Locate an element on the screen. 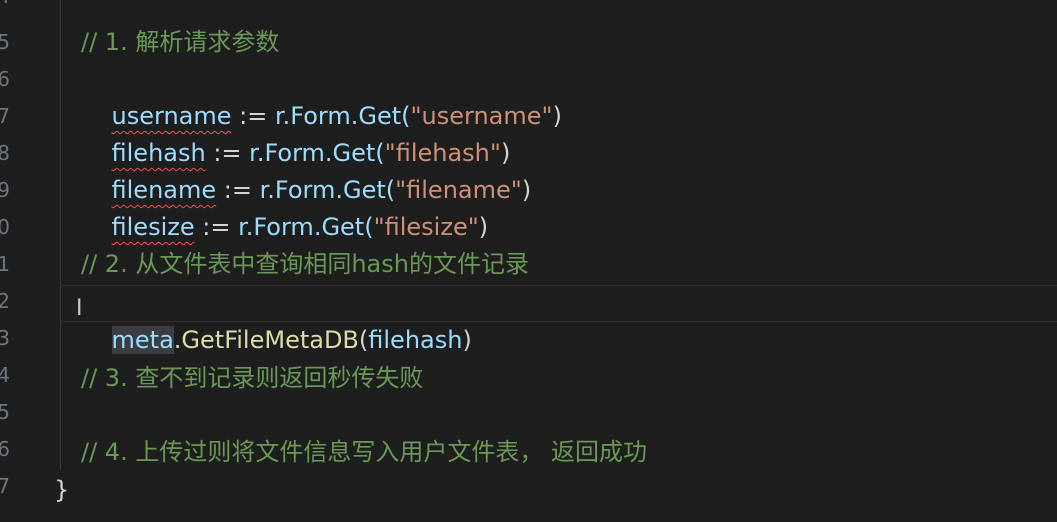 The image size is (1057, 522). line-number: 1 is located at coordinates (5, 264).